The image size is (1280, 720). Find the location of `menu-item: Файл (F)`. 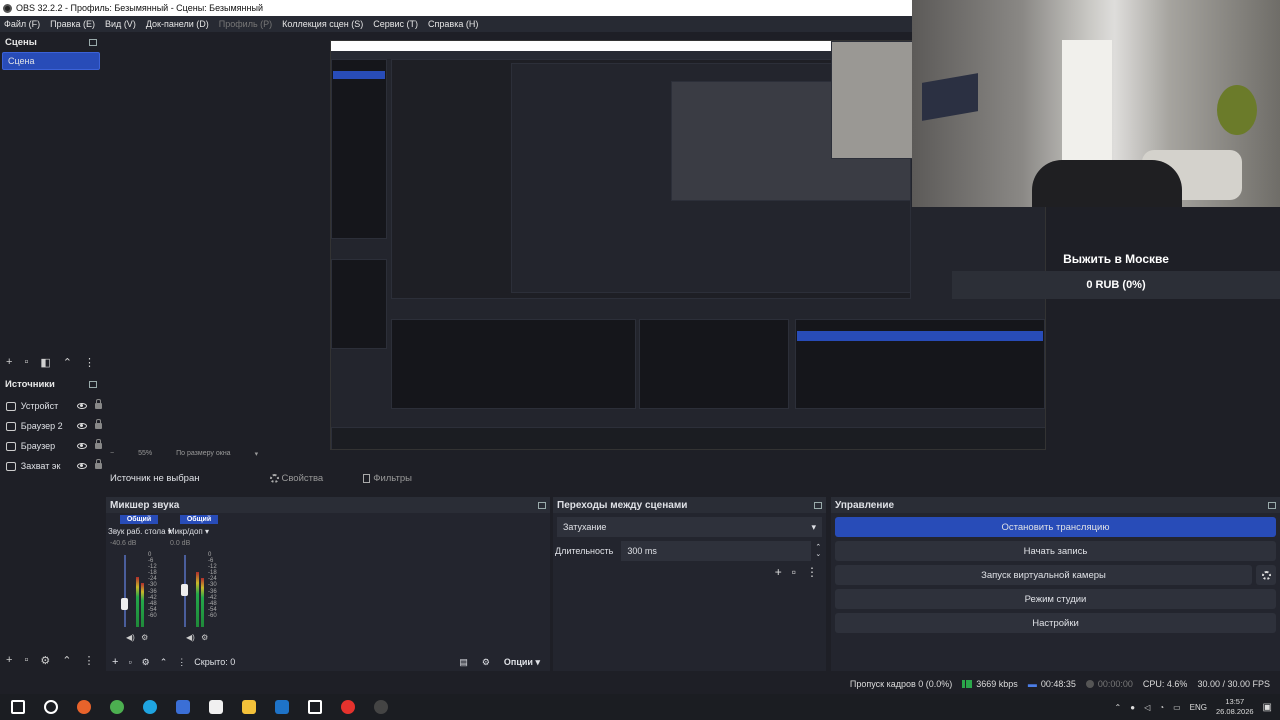

menu-item: Файл (F) is located at coordinates (22, 24).